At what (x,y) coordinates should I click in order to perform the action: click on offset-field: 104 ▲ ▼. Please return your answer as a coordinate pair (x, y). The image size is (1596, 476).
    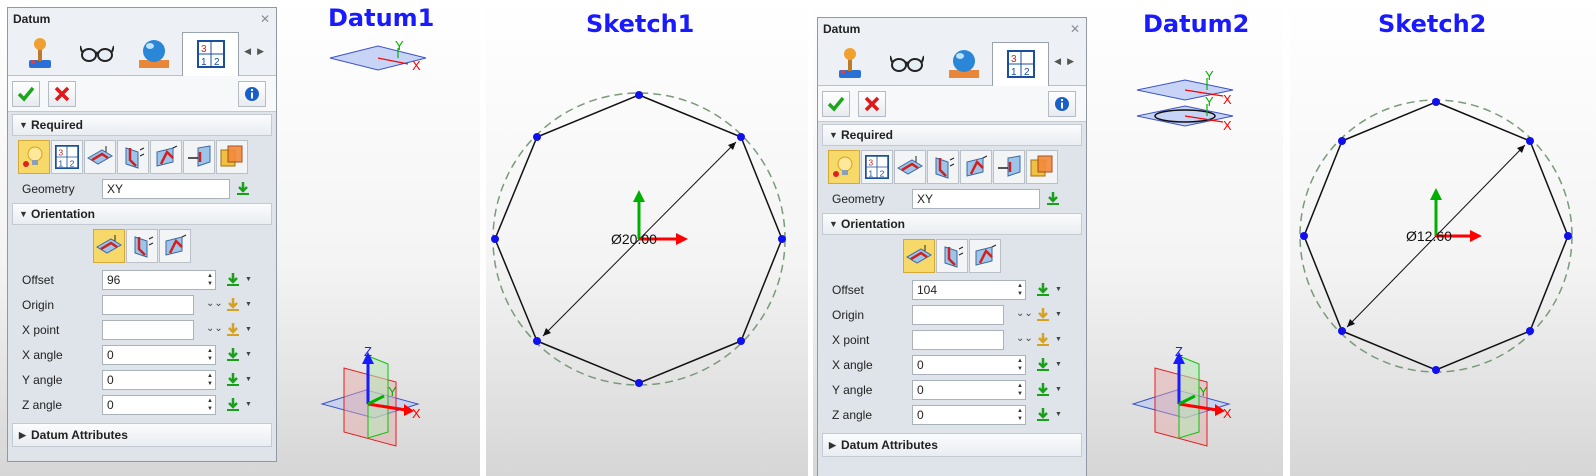
    Looking at the image, I should click on (969, 289).